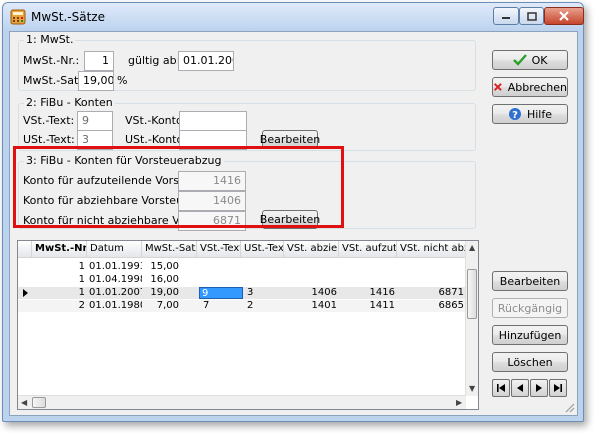 The height and width of the screenshot is (434, 600). I want to click on cell-satz: 15,00, so click(161, 267).